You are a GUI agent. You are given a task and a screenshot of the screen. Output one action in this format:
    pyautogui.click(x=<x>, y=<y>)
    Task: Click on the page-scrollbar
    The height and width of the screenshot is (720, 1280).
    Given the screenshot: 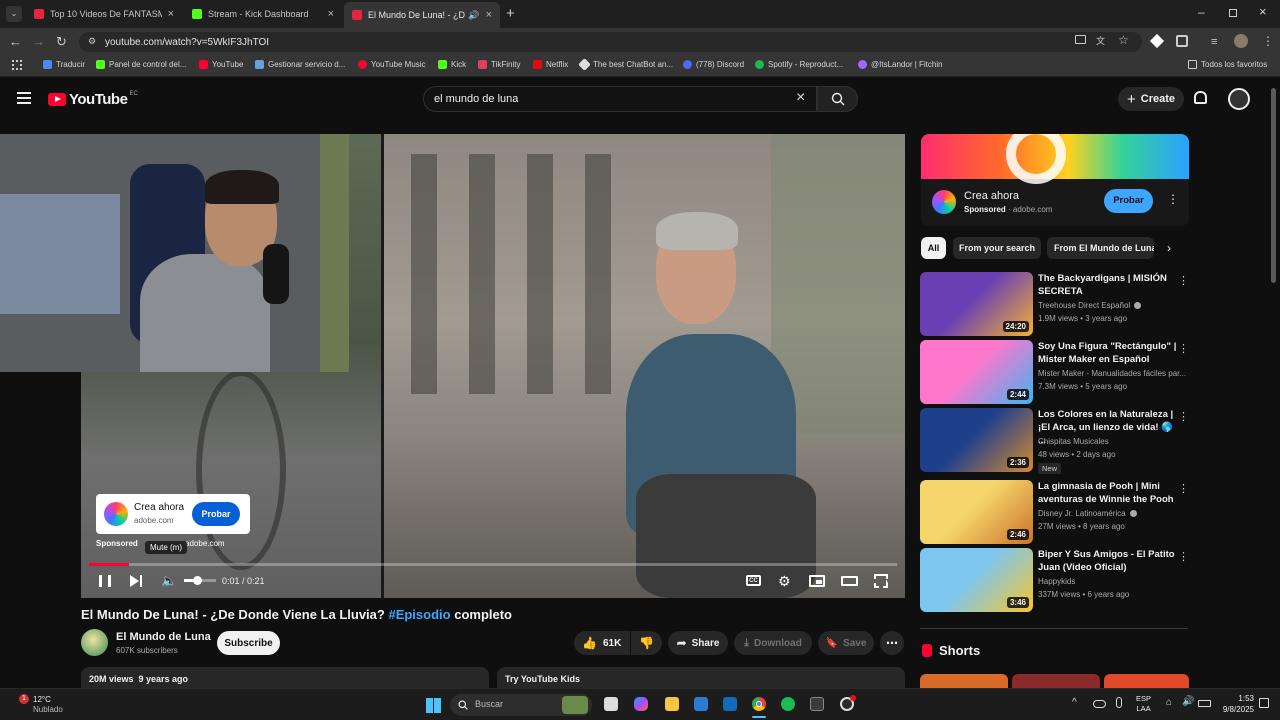 What is the action you would take?
    pyautogui.click(x=1273, y=185)
    